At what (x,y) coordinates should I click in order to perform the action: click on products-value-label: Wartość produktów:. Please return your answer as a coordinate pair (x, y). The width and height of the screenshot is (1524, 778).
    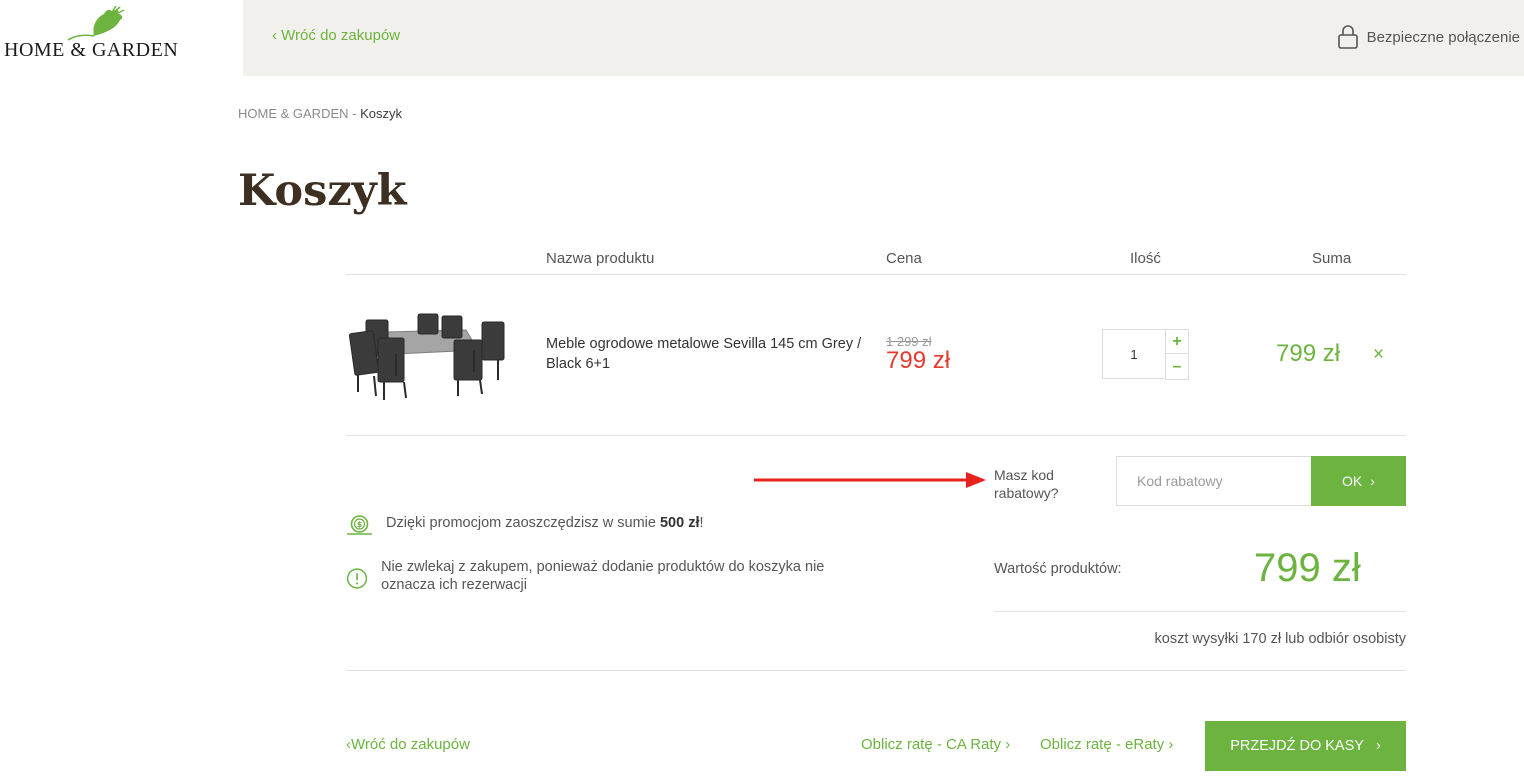
    Looking at the image, I should click on (1058, 569).